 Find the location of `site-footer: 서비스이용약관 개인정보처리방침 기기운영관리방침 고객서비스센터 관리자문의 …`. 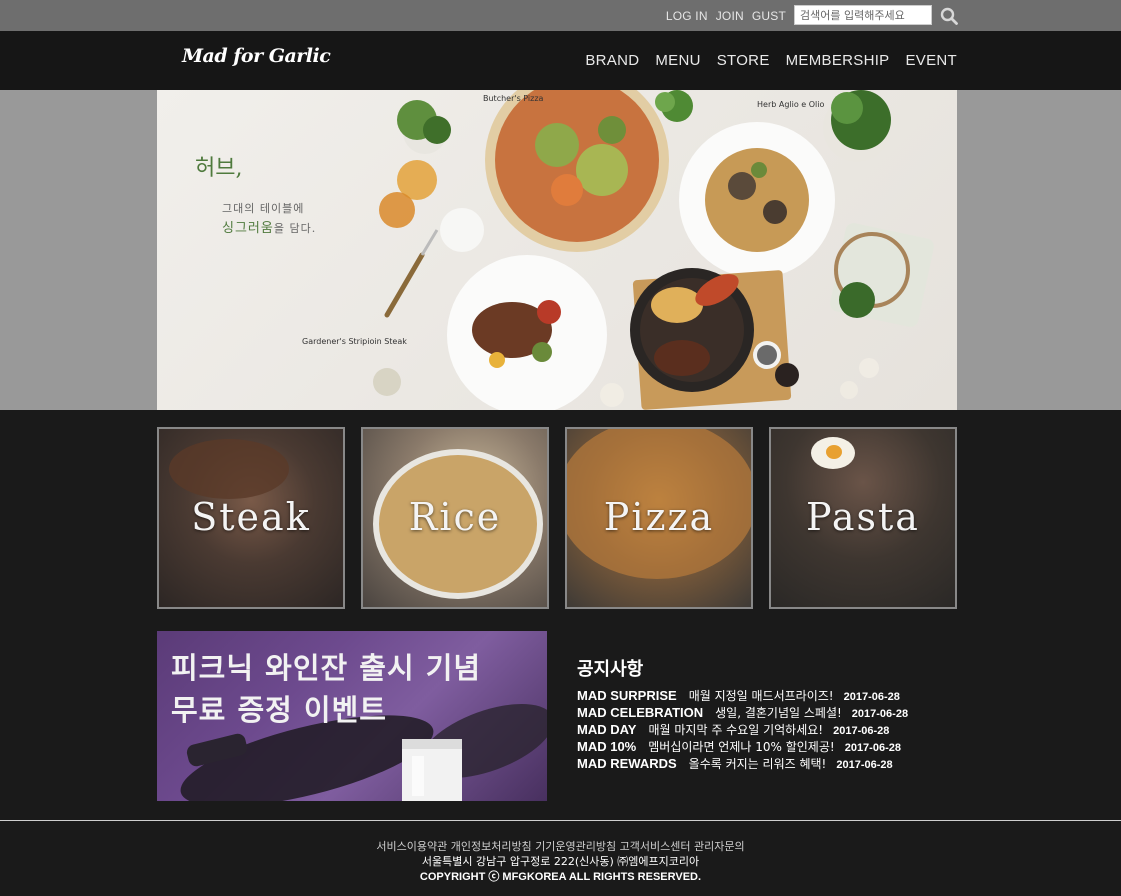

site-footer: 서비스이용약관 개인정보처리방침 기기운영관리방침 고객서비스센터 관리자문의 … is located at coordinates (560, 860).